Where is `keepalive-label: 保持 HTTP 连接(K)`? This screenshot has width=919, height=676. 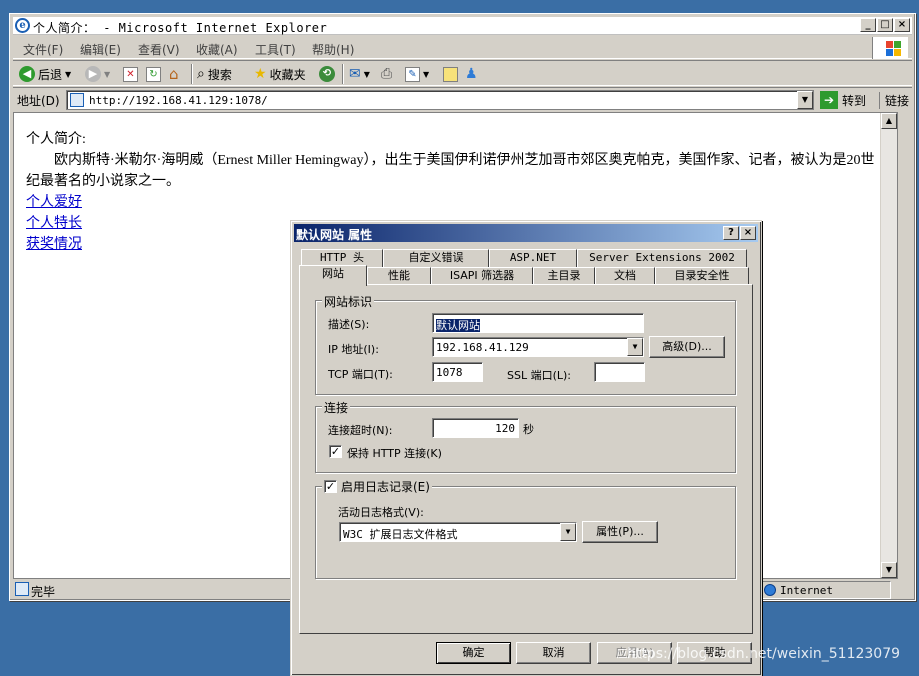 keepalive-label: 保持 HTTP 连接(K) is located at coordinates (394, 453).